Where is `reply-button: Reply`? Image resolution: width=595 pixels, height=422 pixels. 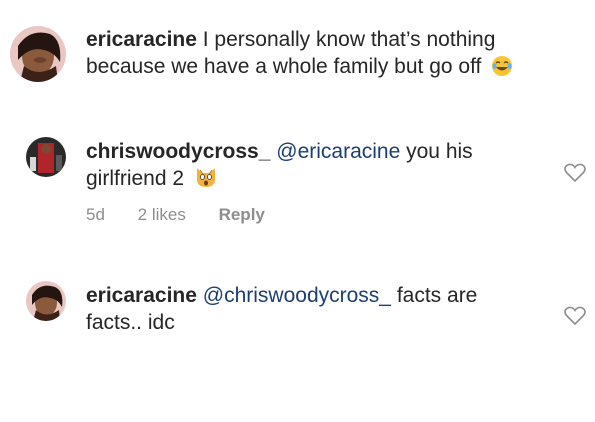 reply-button: Reply is located at coordinates (242, 214).